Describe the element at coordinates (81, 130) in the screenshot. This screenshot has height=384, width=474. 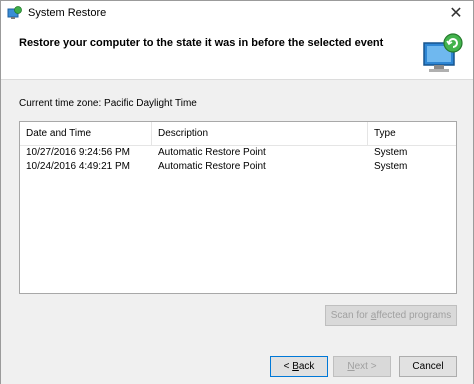
I see `sort-chevron-icon: ⌄` at that location.